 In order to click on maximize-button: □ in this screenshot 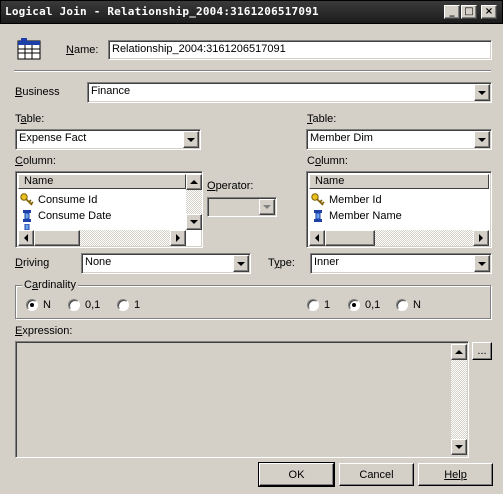, I will do `click(469, 12)`.